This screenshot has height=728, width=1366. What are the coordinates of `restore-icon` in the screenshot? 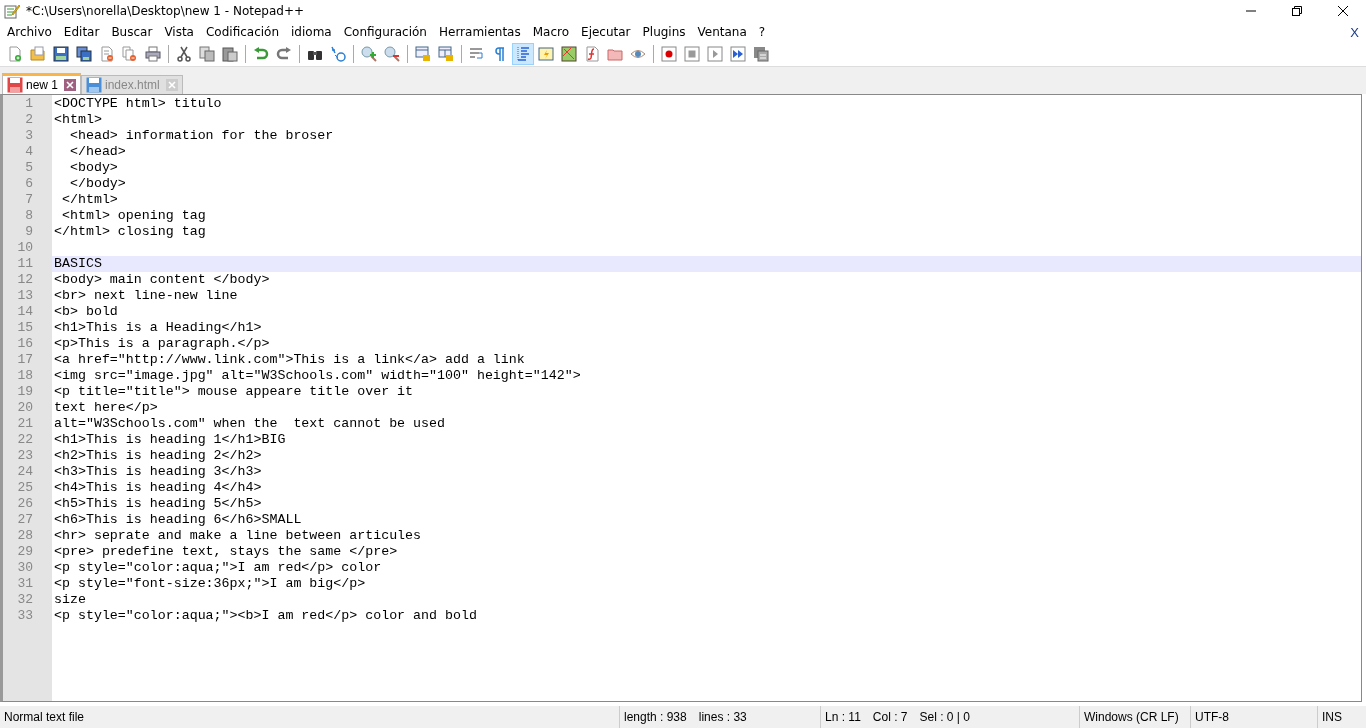 It's located at (1297, 11).